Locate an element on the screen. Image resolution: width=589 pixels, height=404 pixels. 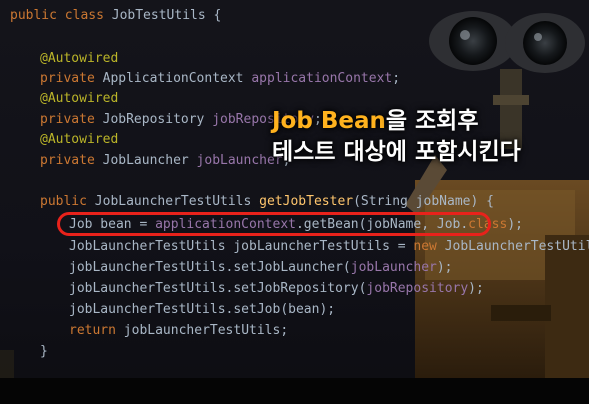
code-token: JobLauncherTestUtils(); is located at coordinates (516, 246).